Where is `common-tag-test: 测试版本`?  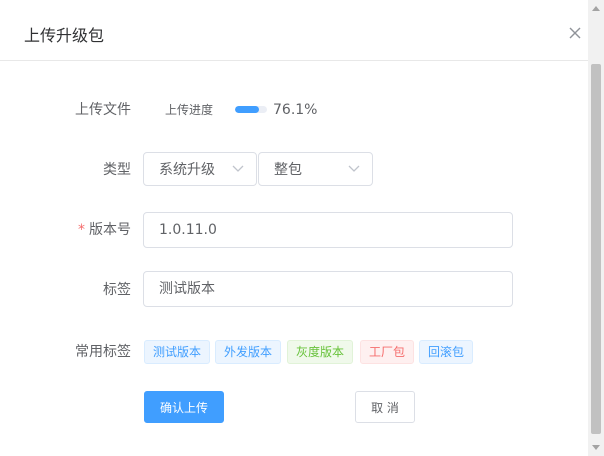 common-tag-test: 测试版本 is located at coordinates (177, 352).